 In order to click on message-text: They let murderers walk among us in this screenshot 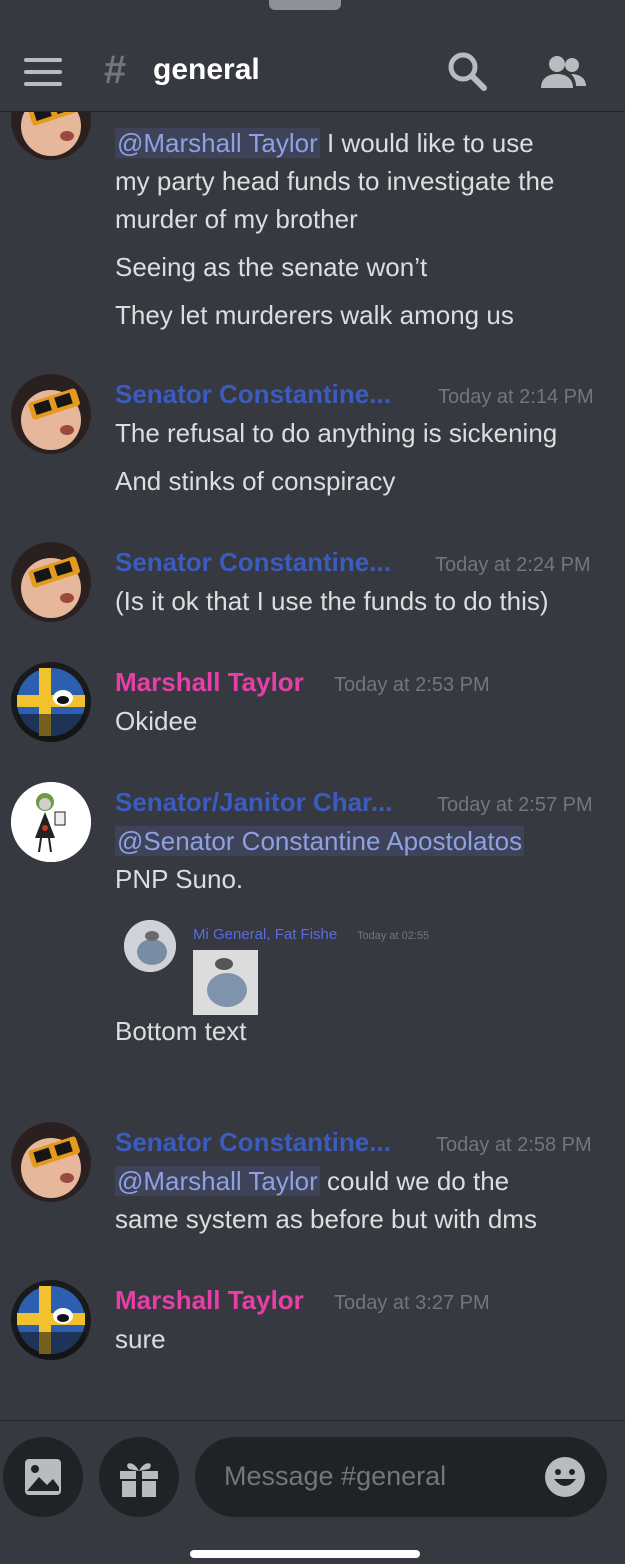, I will do `click(314, 315)`.